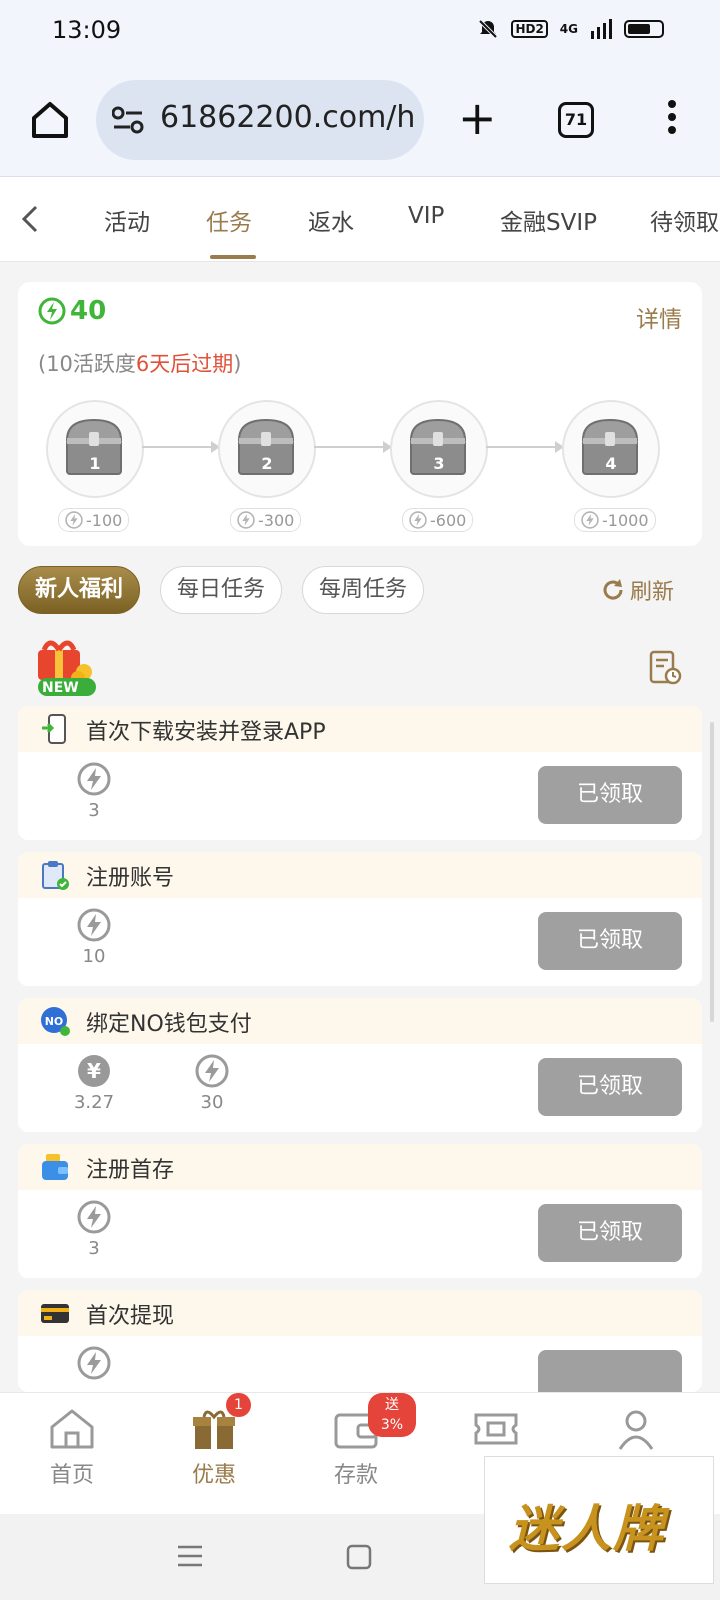 Image resolution: width=720 pixels, height=1600 pixels. I want to click on mute-bell-icon, so click(488, 29).